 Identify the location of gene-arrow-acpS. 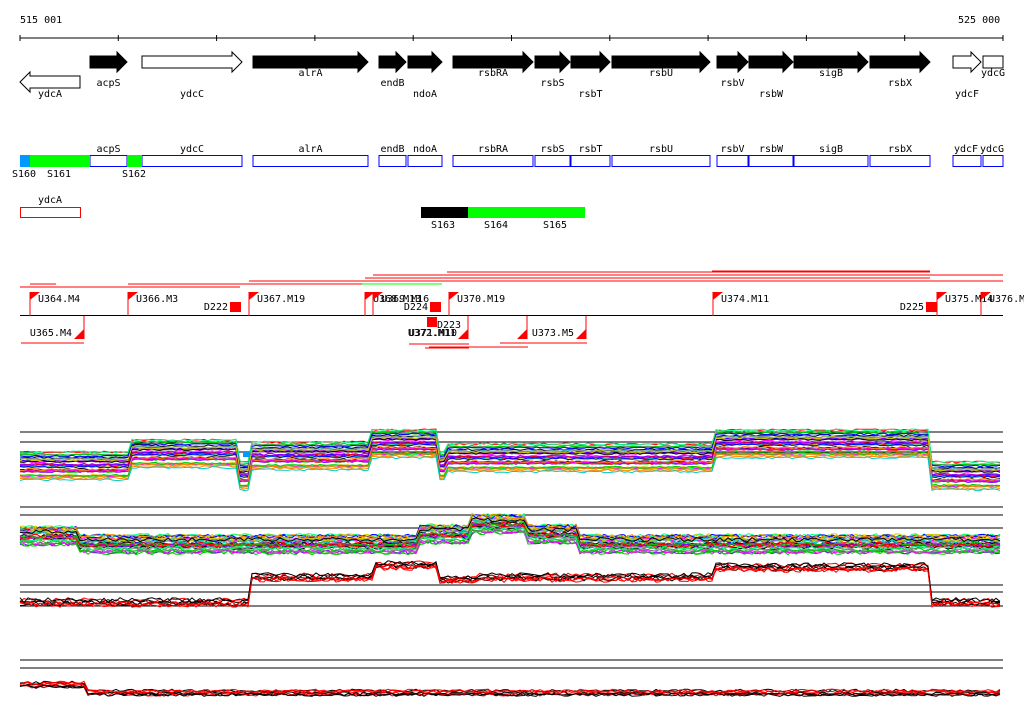
(108, 62).